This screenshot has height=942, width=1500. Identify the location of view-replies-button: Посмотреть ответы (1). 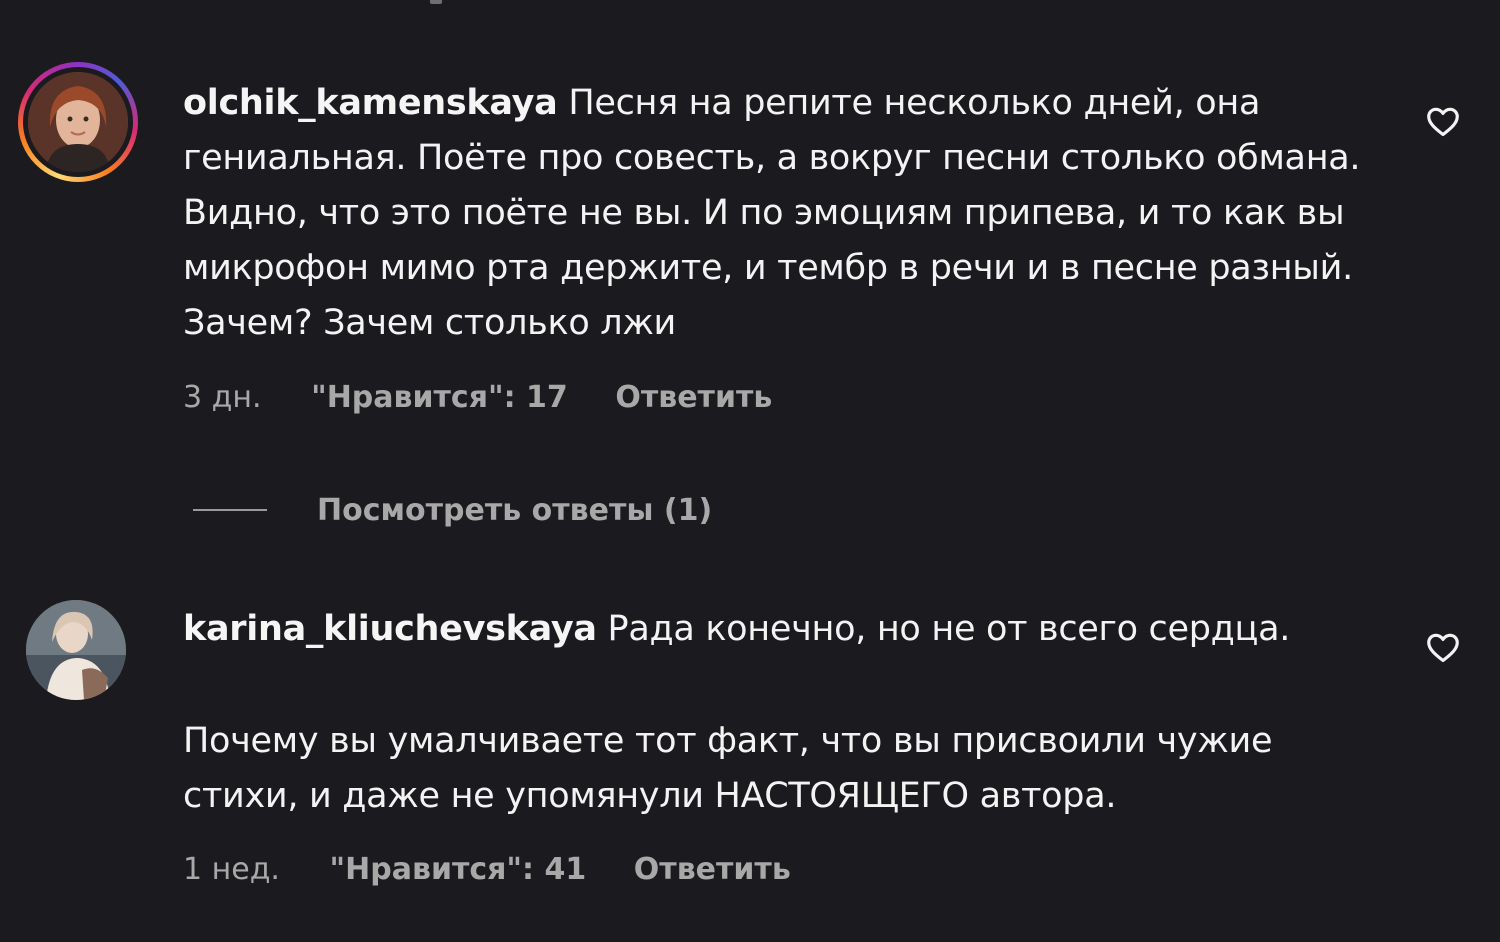
(452, 510).